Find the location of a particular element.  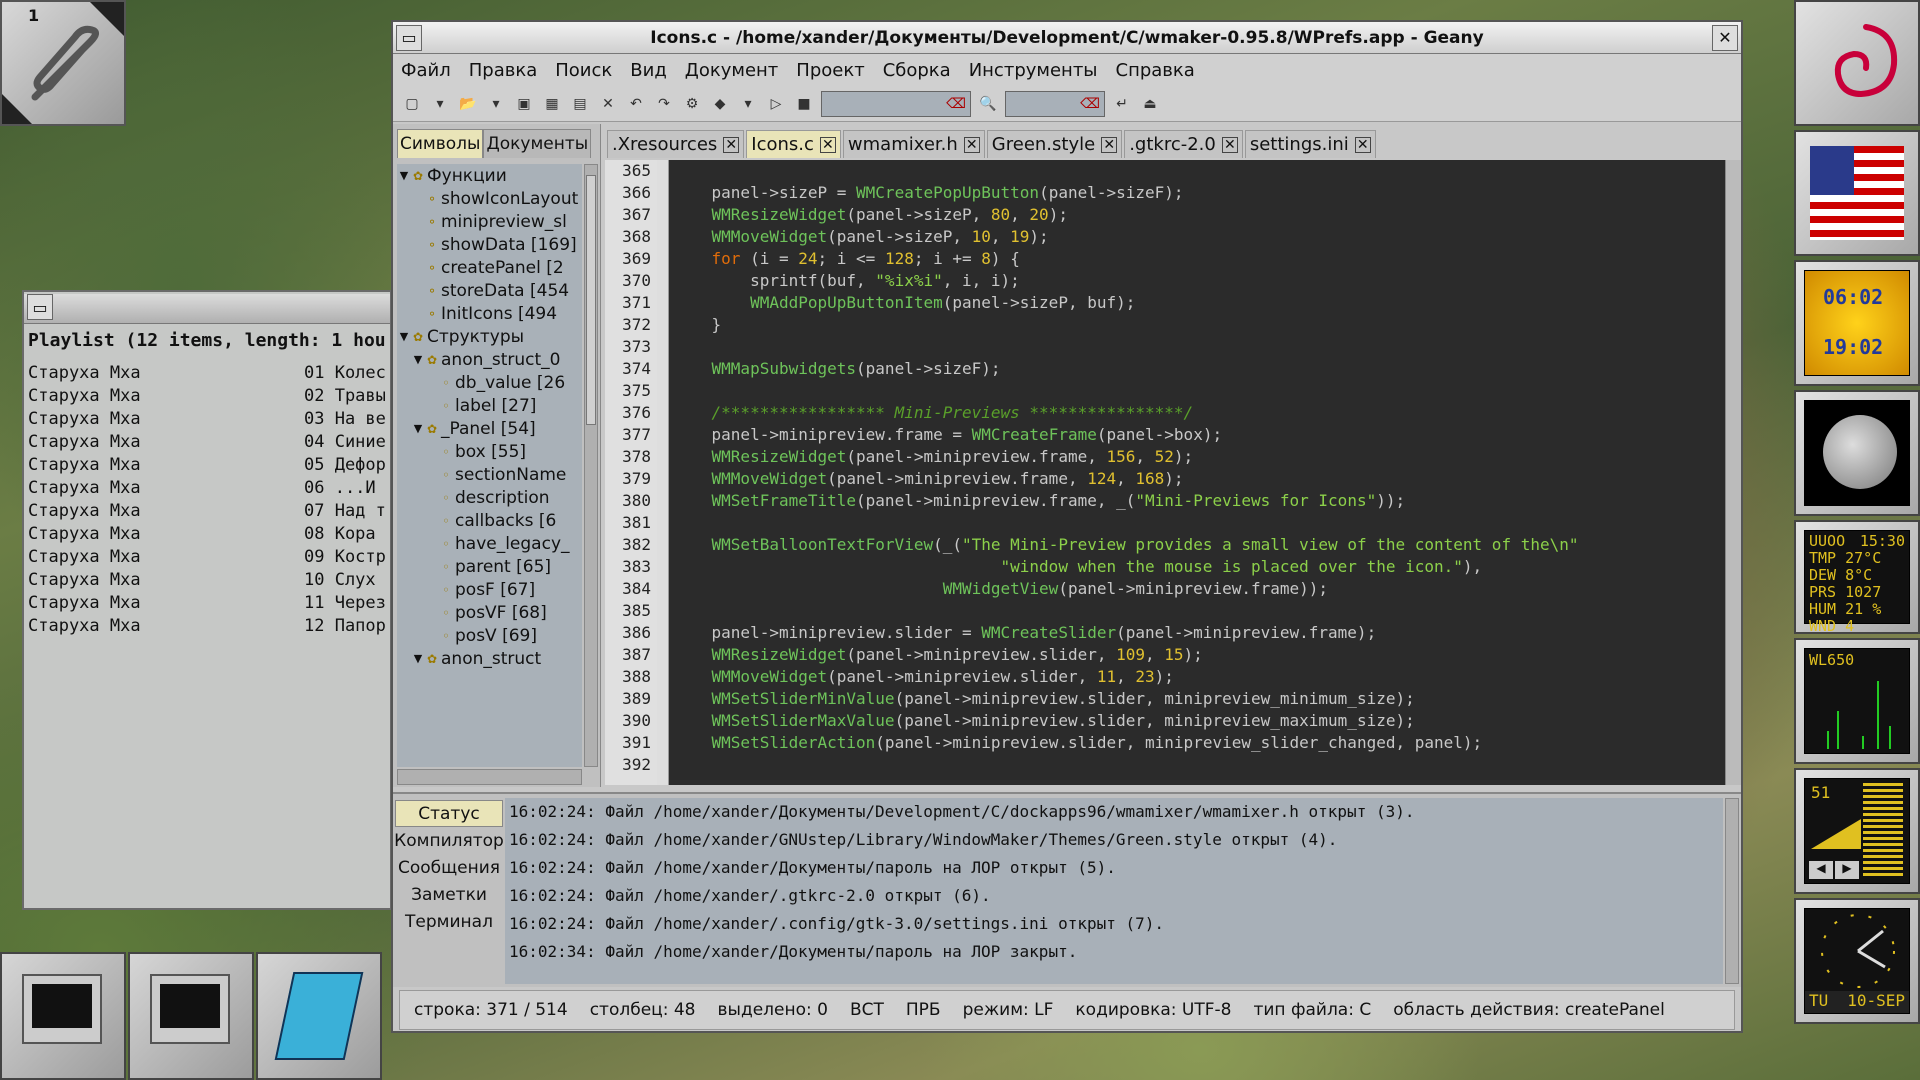

run-icon: ▷ is located at coordinates (776, 104).